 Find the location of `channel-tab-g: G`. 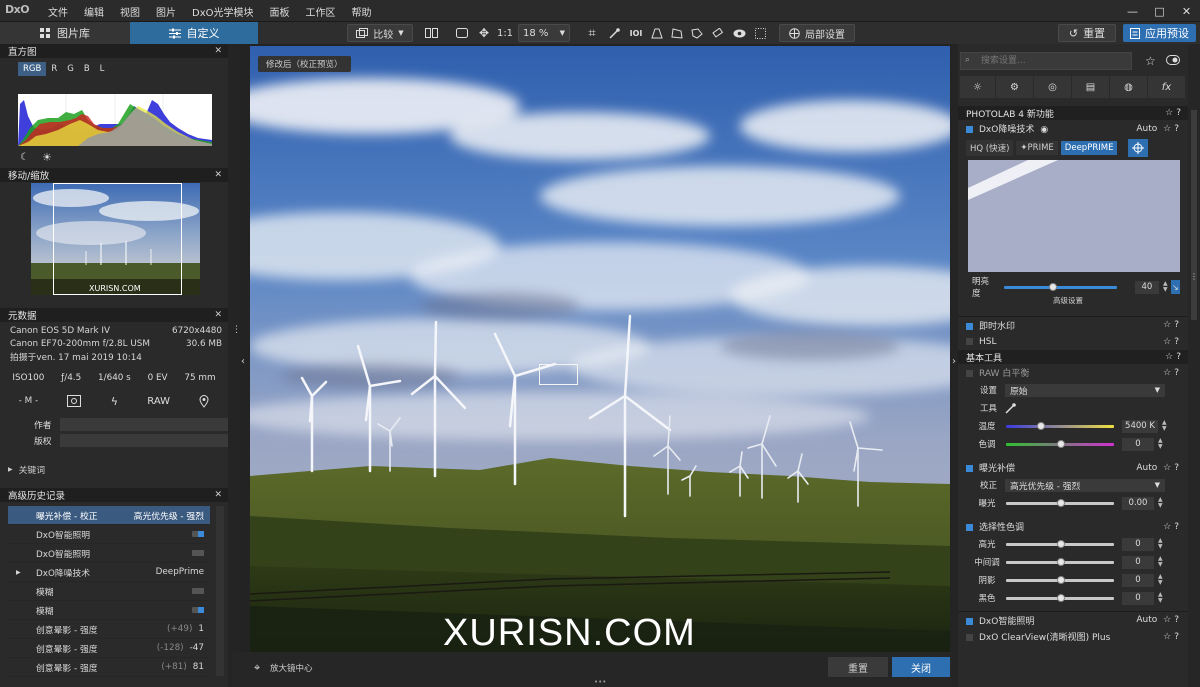

channel-tab-g: G is located at coordinates (70, 69).